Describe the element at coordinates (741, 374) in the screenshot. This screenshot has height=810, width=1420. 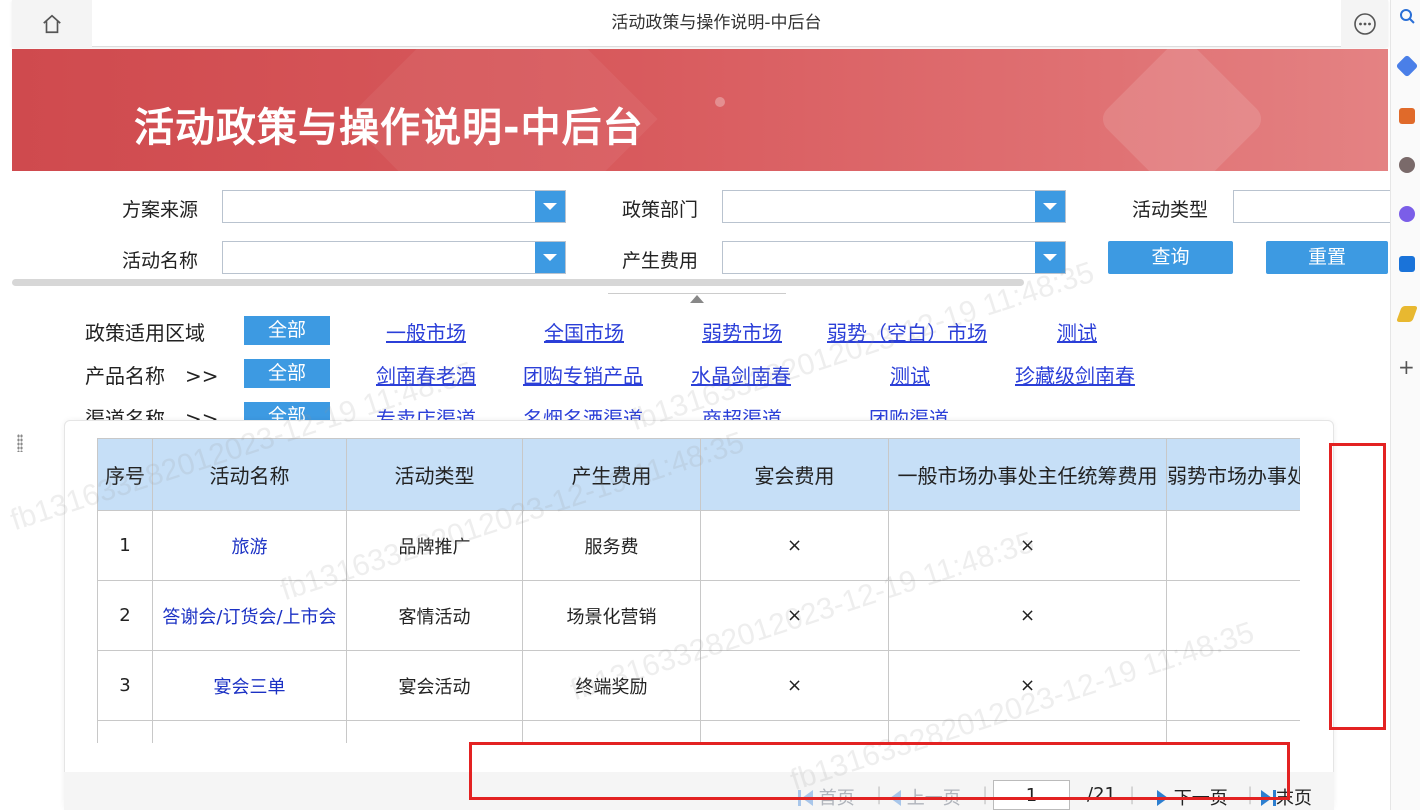
I see `product-link: 水晶剑南春` at that location.